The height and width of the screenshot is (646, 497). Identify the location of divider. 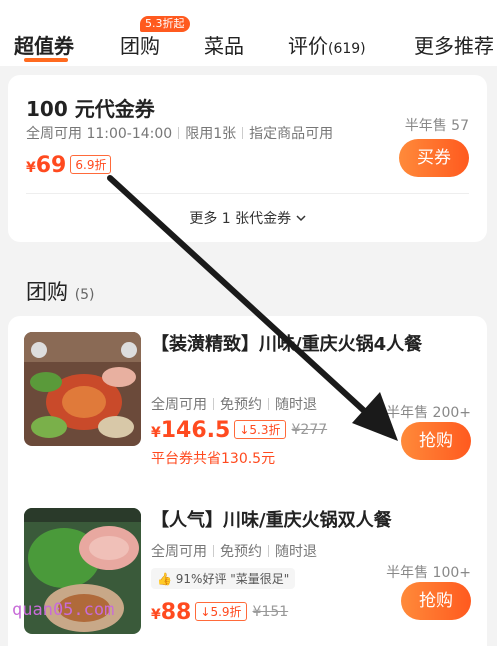
(247, 193).